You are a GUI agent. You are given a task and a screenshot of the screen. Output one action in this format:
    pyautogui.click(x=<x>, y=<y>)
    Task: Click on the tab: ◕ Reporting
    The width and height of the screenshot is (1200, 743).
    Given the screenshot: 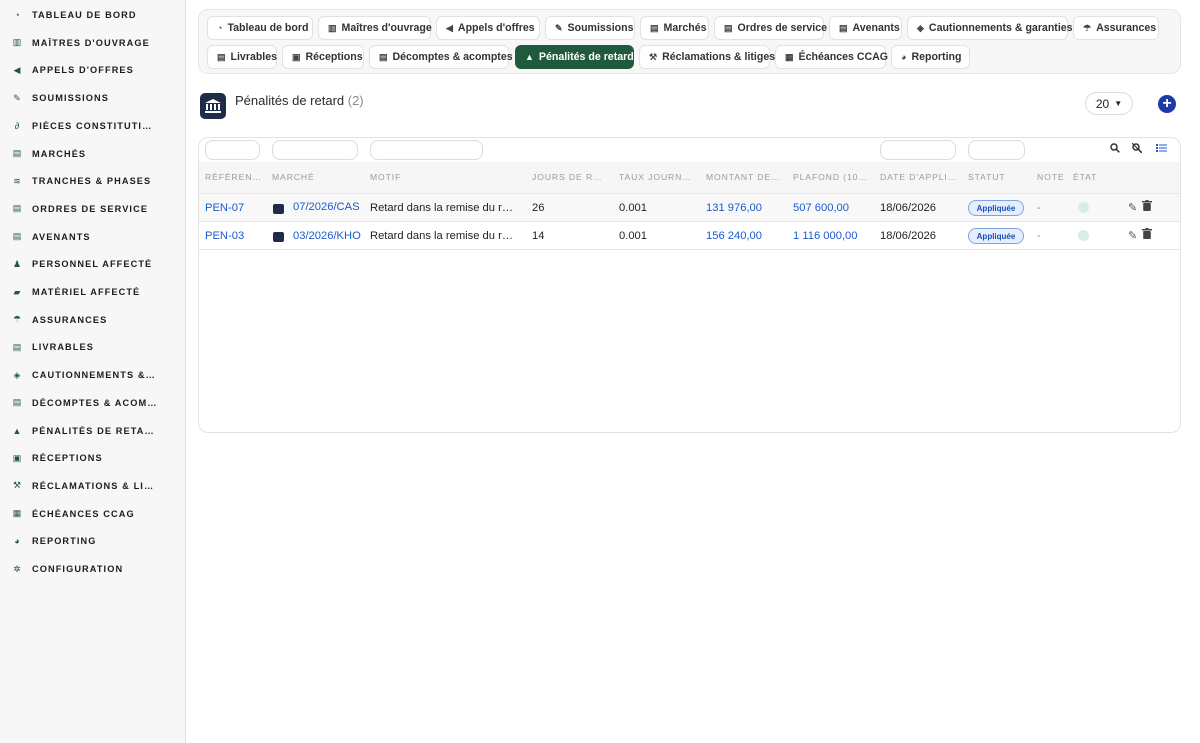 What is the action you would take?
    pyautogui.click(x=930, y=57)
    